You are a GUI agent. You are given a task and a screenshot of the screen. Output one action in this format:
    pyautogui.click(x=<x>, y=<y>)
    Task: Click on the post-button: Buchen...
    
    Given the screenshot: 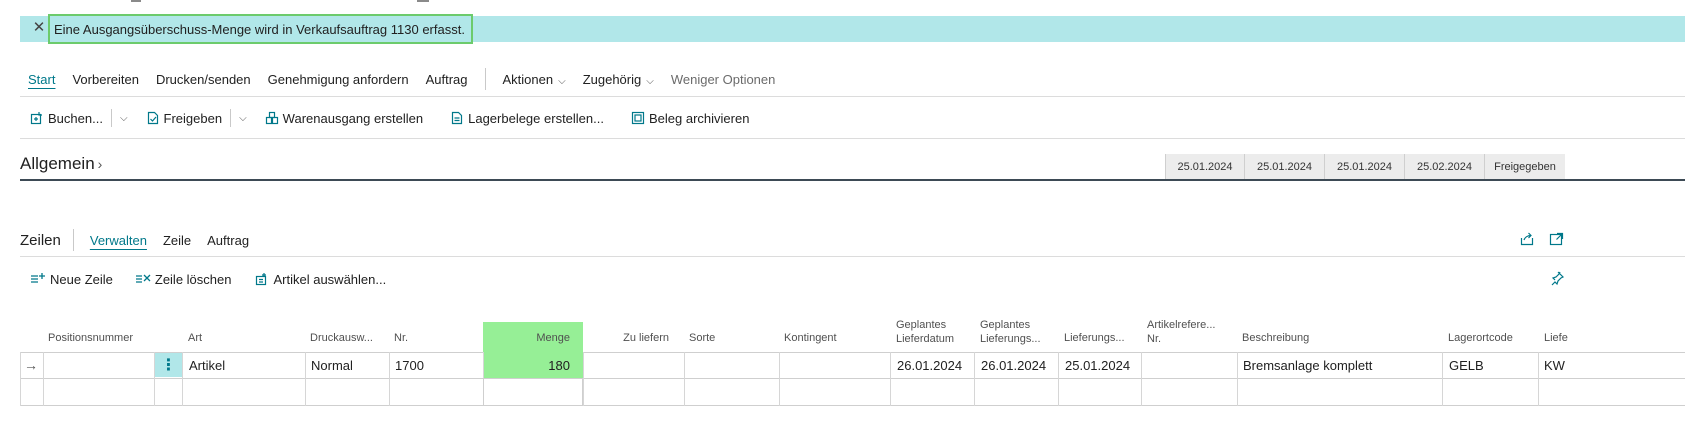 What is the action you would take?
    pyautogui.click(x=66, y=118)
    